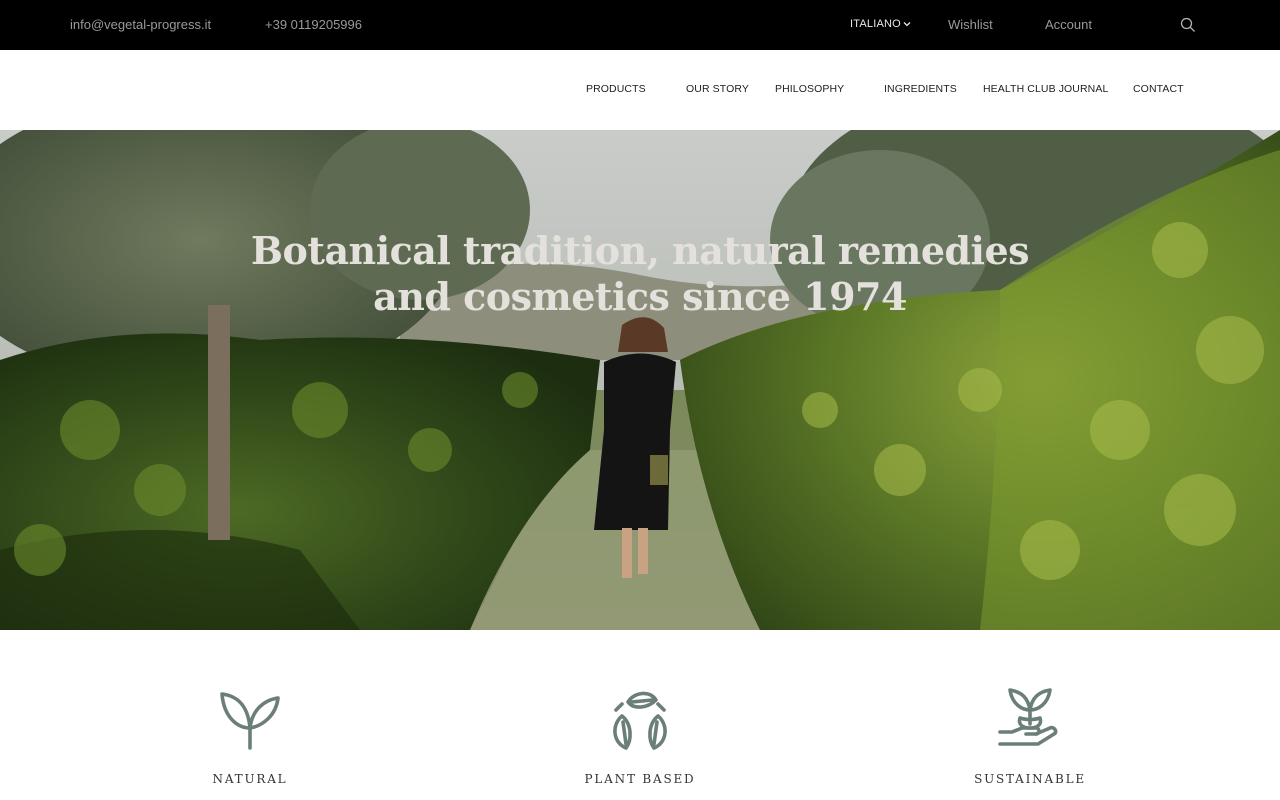 The image size is (1280, 800). What do you see at coordinates (640, 250) in the screenshot?
I see `hero-title-line-1: Botanical tradition, natural remedies` at bounding box center [640, 250].